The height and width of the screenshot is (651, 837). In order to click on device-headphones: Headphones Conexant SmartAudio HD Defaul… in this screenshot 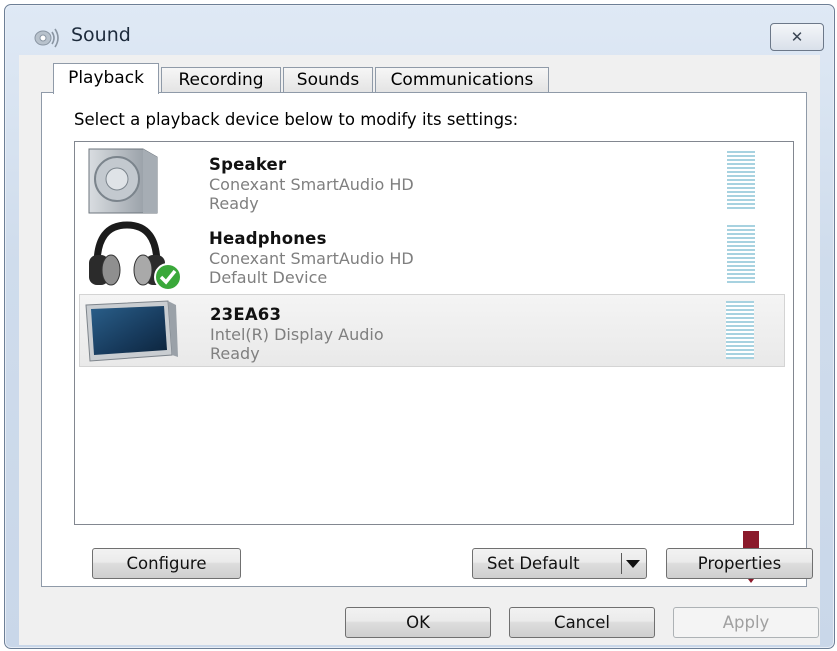, I will do `click(432, 255)`.